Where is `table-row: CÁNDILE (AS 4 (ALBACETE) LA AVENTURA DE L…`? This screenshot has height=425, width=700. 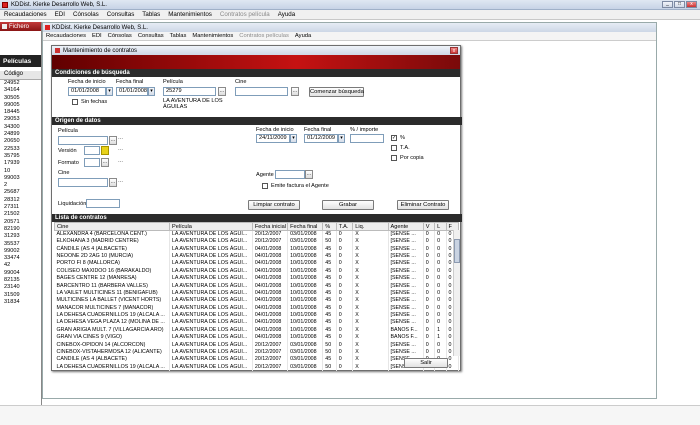 table-row: CÁNDILE (AS 4 (ALBACETE) LA AVENTURA DE L… is located at coordinates (257, 249).